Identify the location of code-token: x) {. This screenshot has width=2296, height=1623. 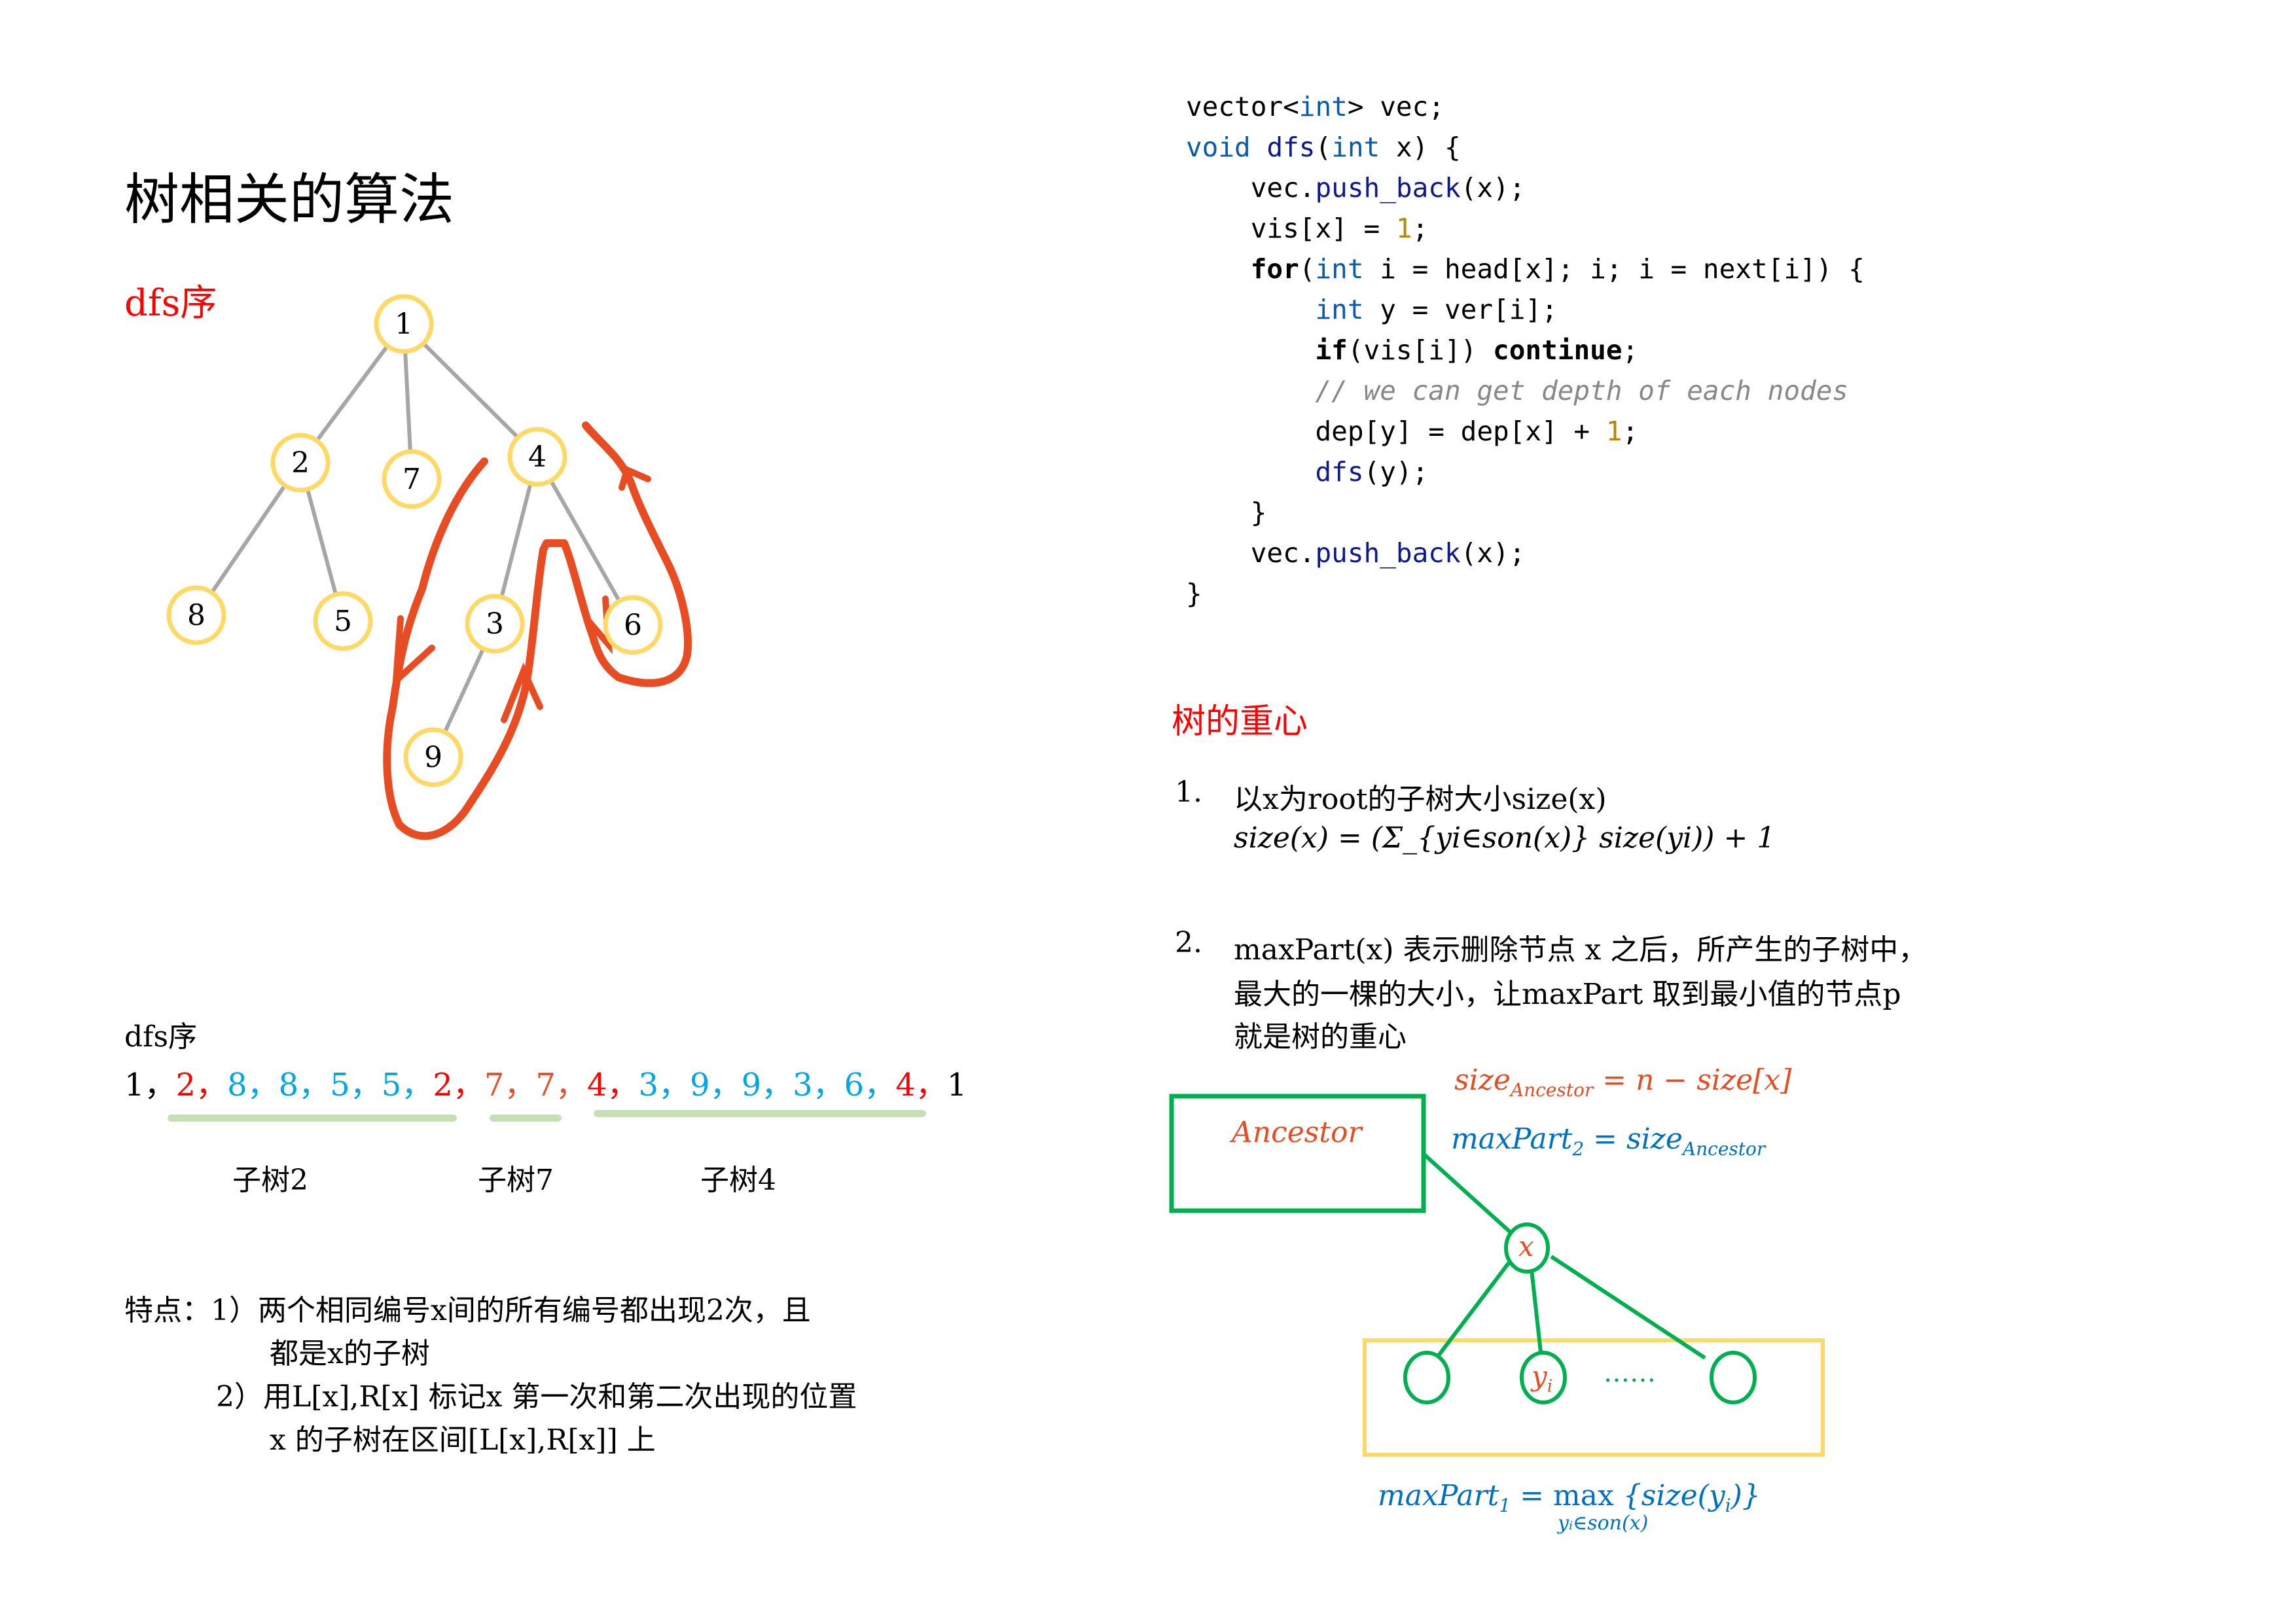
(1420, 147).